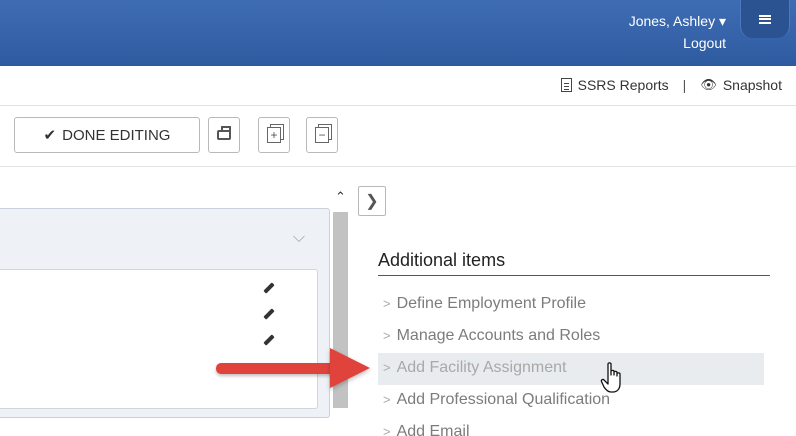 This screenshot has width=796, height=436. I want to click on chevron-right-icon: ❯, so click(372, 201).